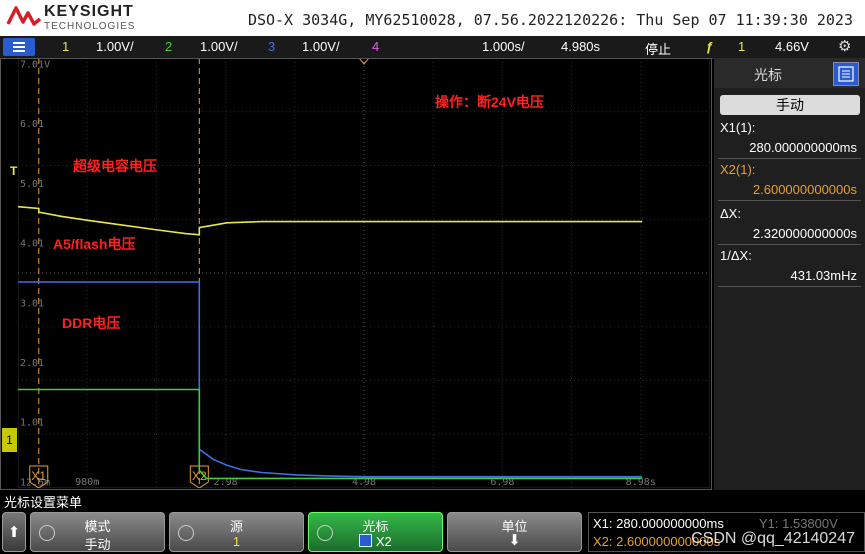  I want to click on softkey-cursor: 光标 X2, so click(375, 532).